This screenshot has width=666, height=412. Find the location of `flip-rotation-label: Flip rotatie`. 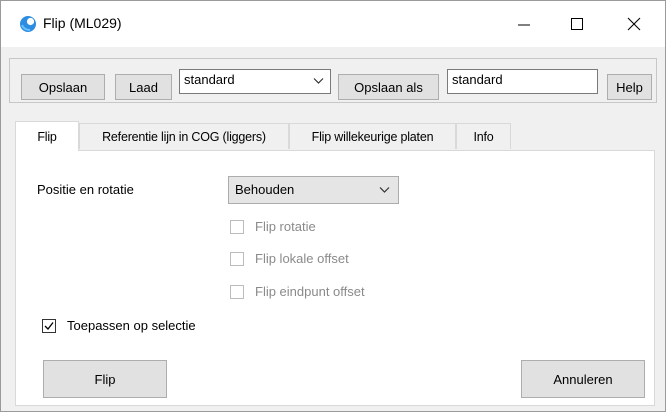

flip-rotation-label: Flip rotatie is located at coordinates (285, 226).